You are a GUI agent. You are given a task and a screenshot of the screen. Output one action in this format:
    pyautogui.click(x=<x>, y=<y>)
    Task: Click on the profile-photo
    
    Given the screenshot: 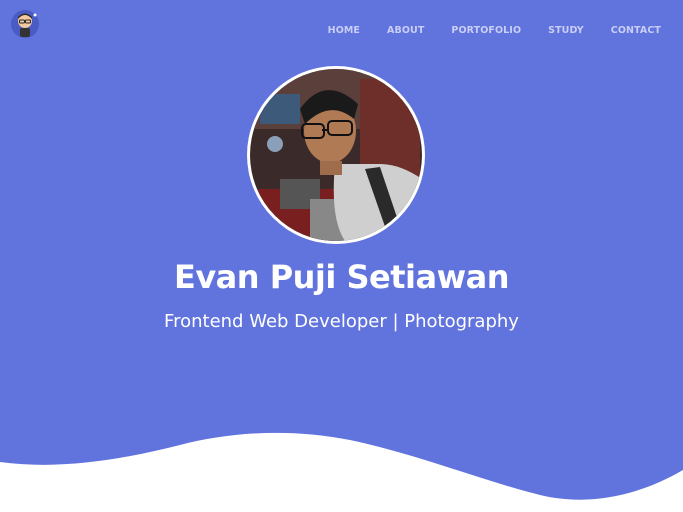 What is the action you would take?
    pyautogui.click(x=336, y=155)
    